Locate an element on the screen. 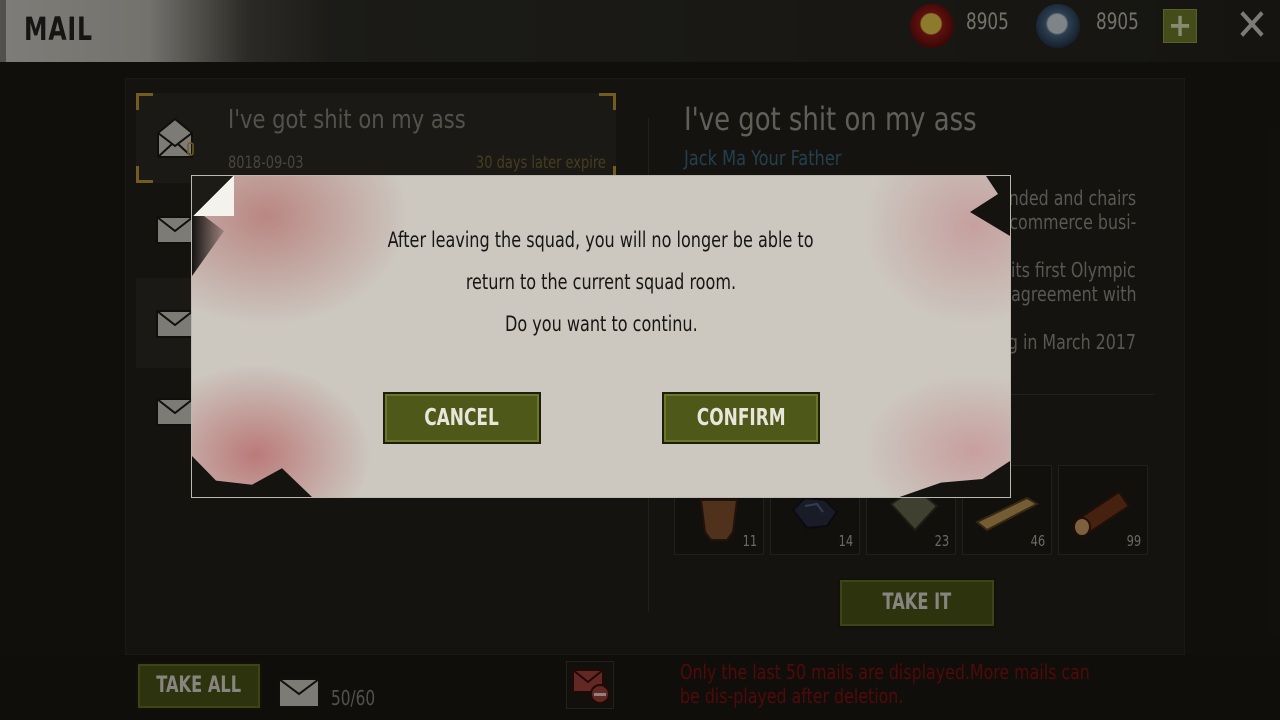  dialog-message-line: return to the current squad room. is located at coordinates (601, 282).